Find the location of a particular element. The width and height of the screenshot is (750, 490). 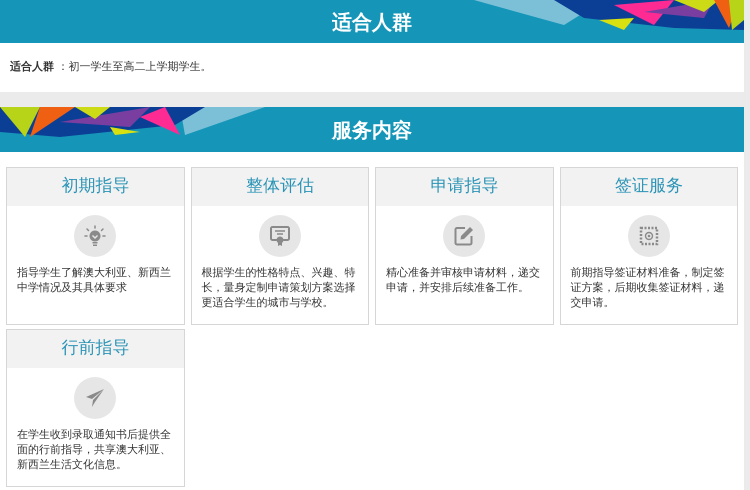

card-description: 指导学生了解澳大利亚、新西兰中学情况及其具体要求 is located at coordinates (94, 280).